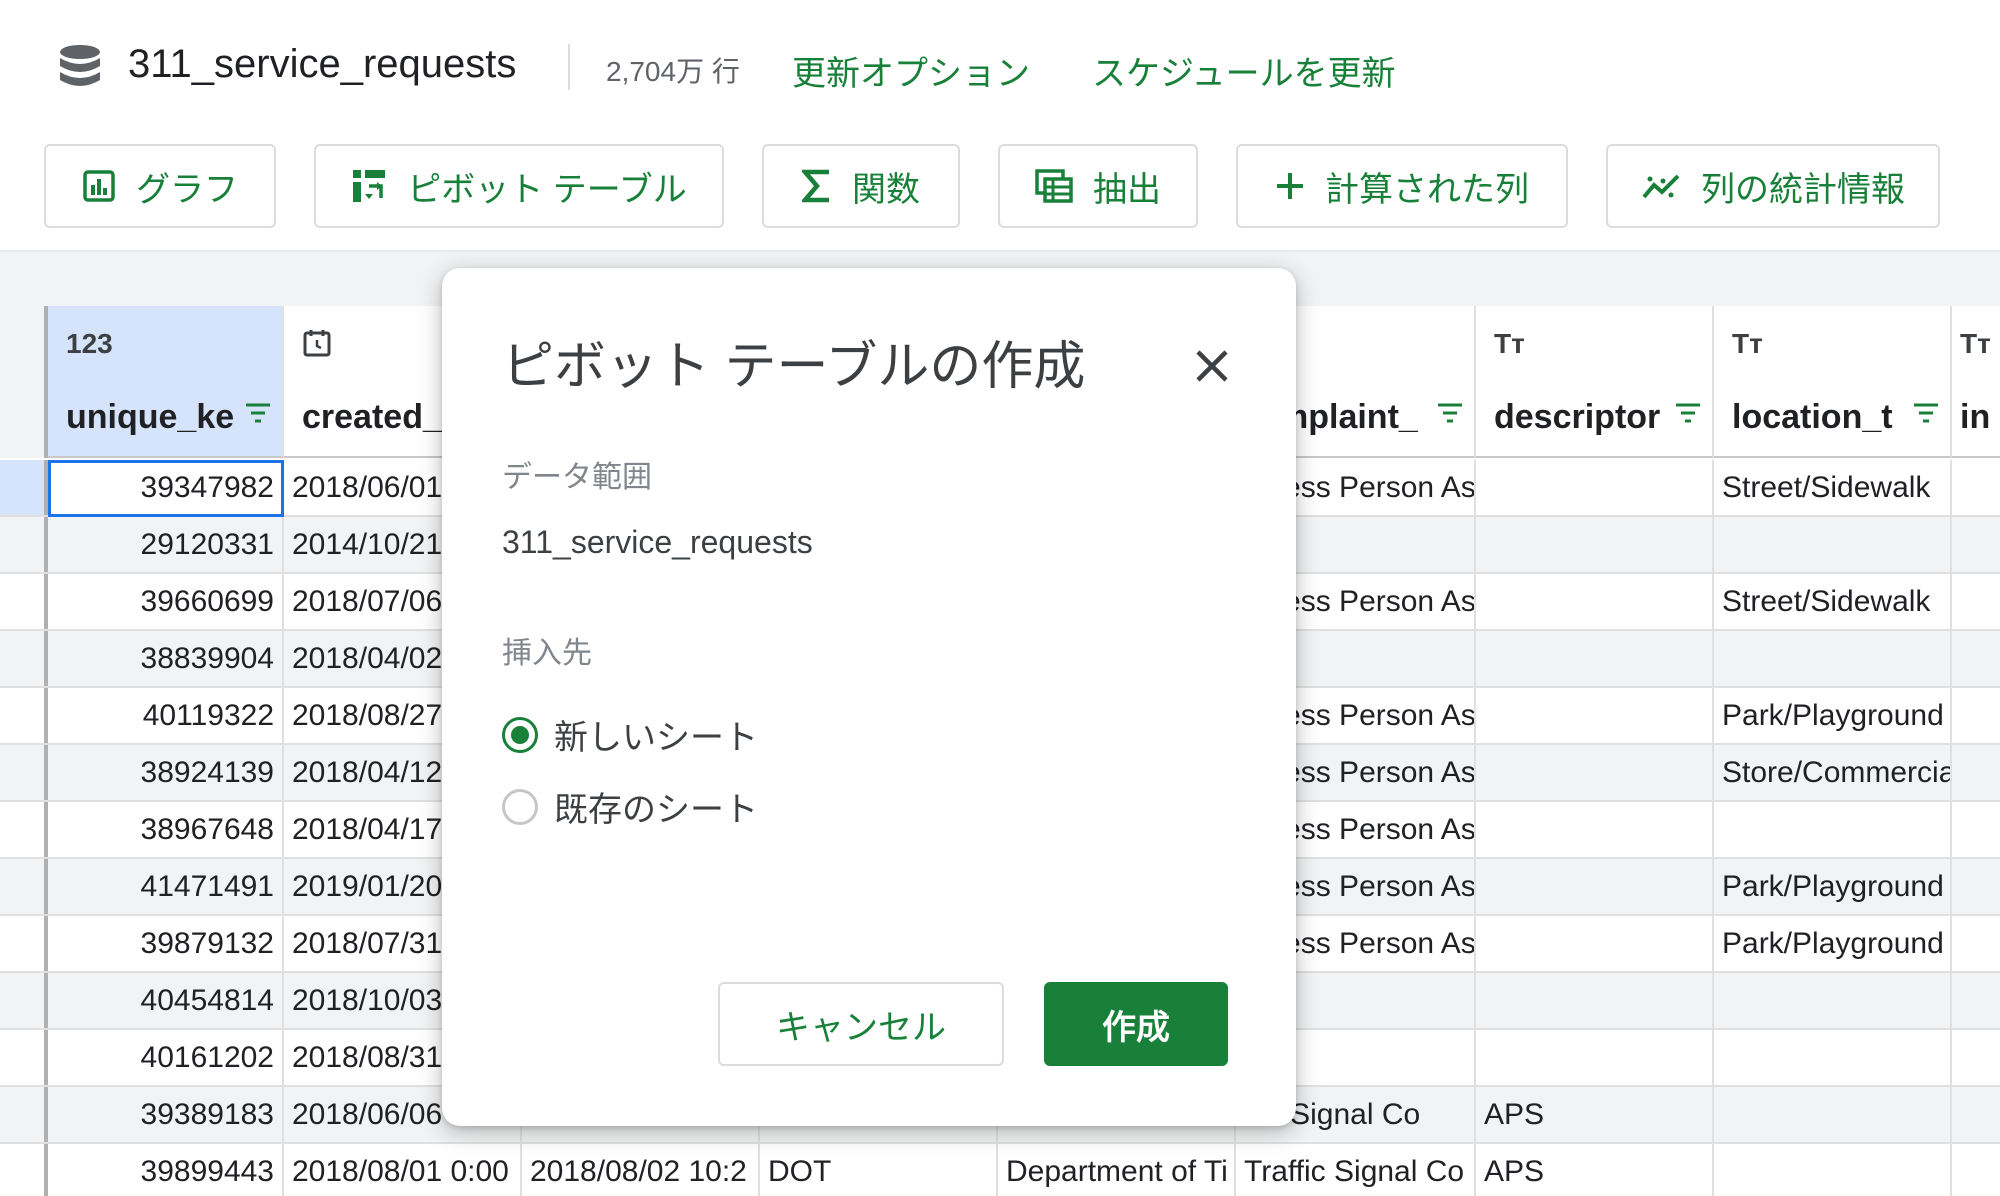 Image resolution: width=2000 pixels, height=1196 pixels. I want to click on plus-icon, so click(1290, 186).